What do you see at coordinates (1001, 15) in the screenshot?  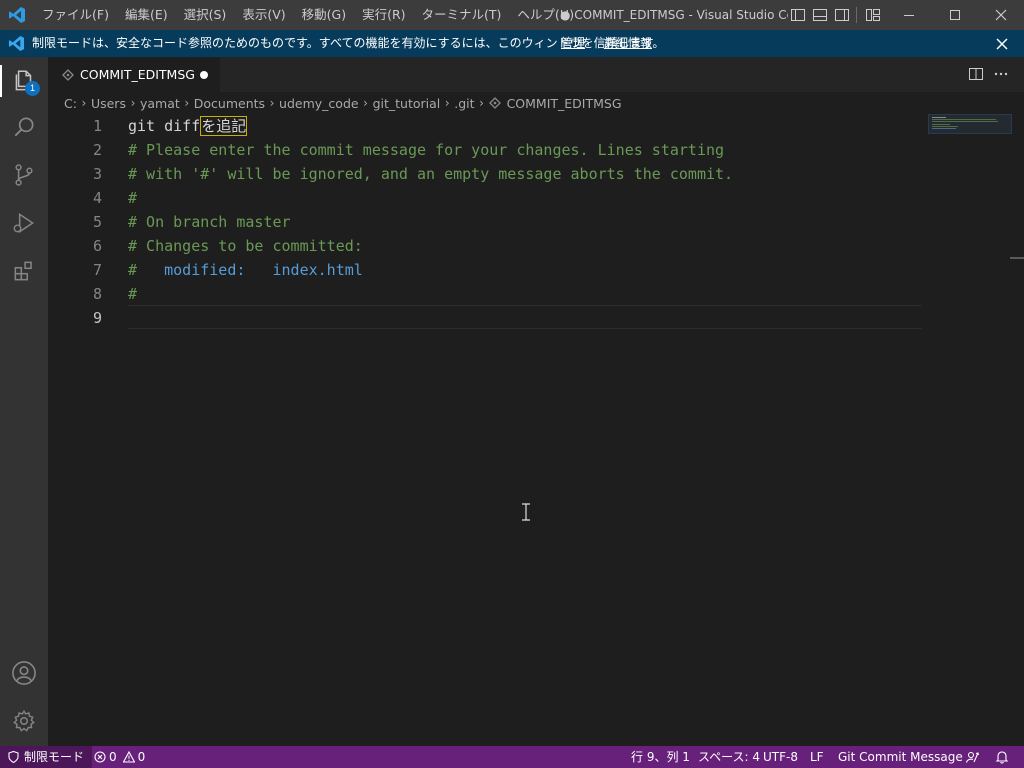 I see `close-window-button` at bounding box center [1001, 15].